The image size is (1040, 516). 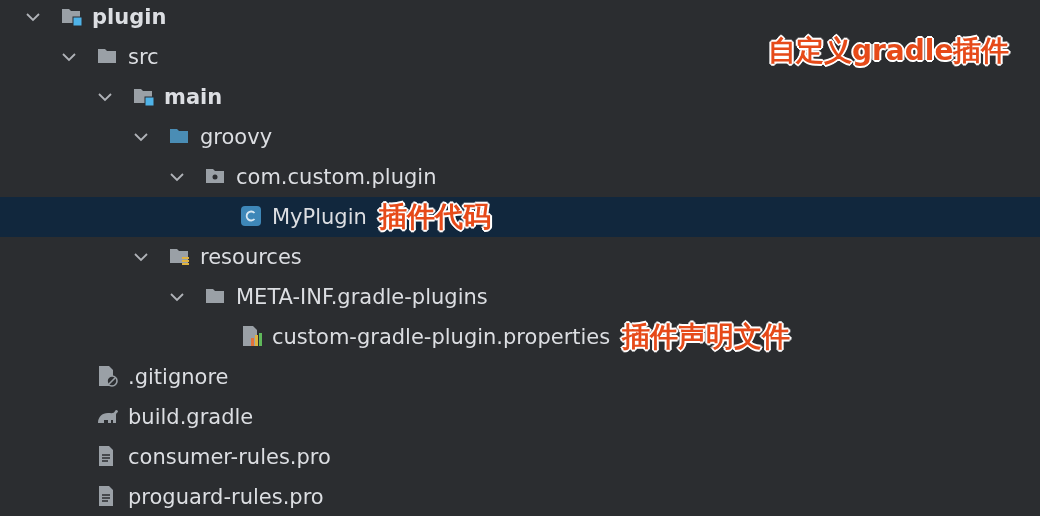 What do you see at coordinates (889, 51) in the screenshot?
I see `annotation-text: 自定义gradle插件` at bounding box center [889, 51].